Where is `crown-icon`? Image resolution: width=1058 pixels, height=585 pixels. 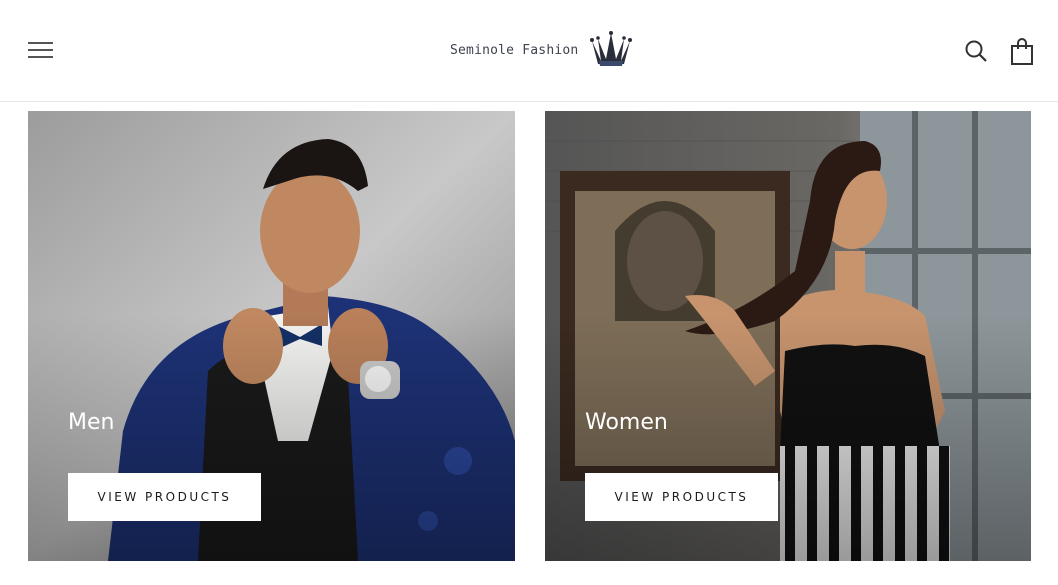 crown-icon is located at coordinates (611, 48).